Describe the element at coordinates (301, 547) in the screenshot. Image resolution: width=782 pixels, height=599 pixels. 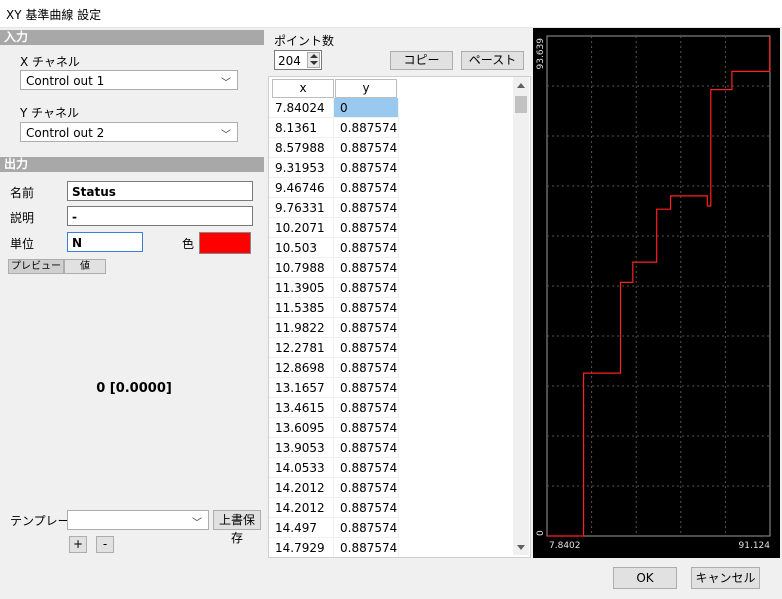
I see `cell-x: 14.7929` at that location.